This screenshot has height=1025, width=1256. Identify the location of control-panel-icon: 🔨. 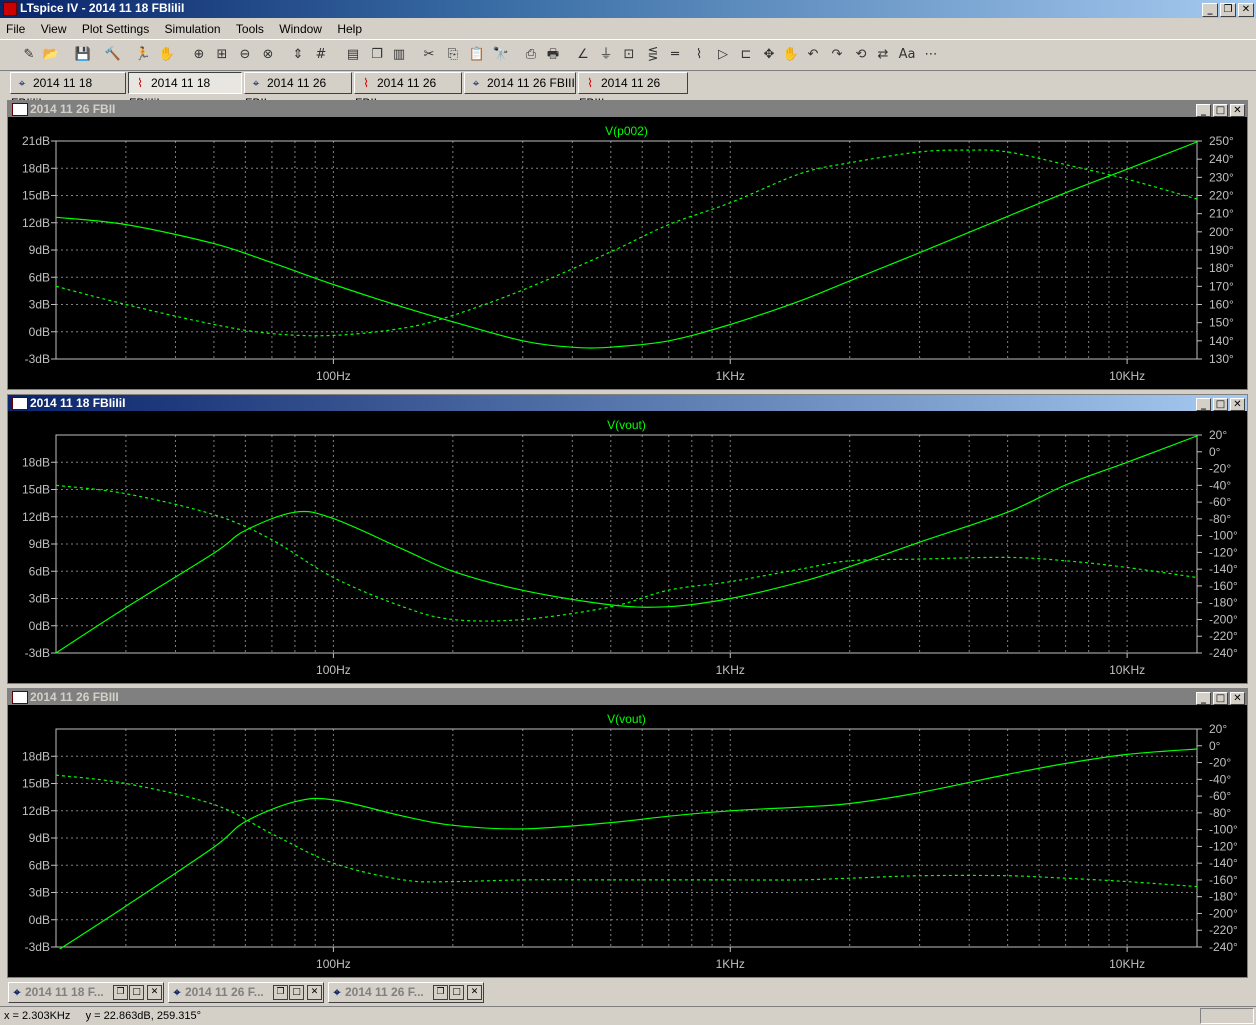
(113, 55).